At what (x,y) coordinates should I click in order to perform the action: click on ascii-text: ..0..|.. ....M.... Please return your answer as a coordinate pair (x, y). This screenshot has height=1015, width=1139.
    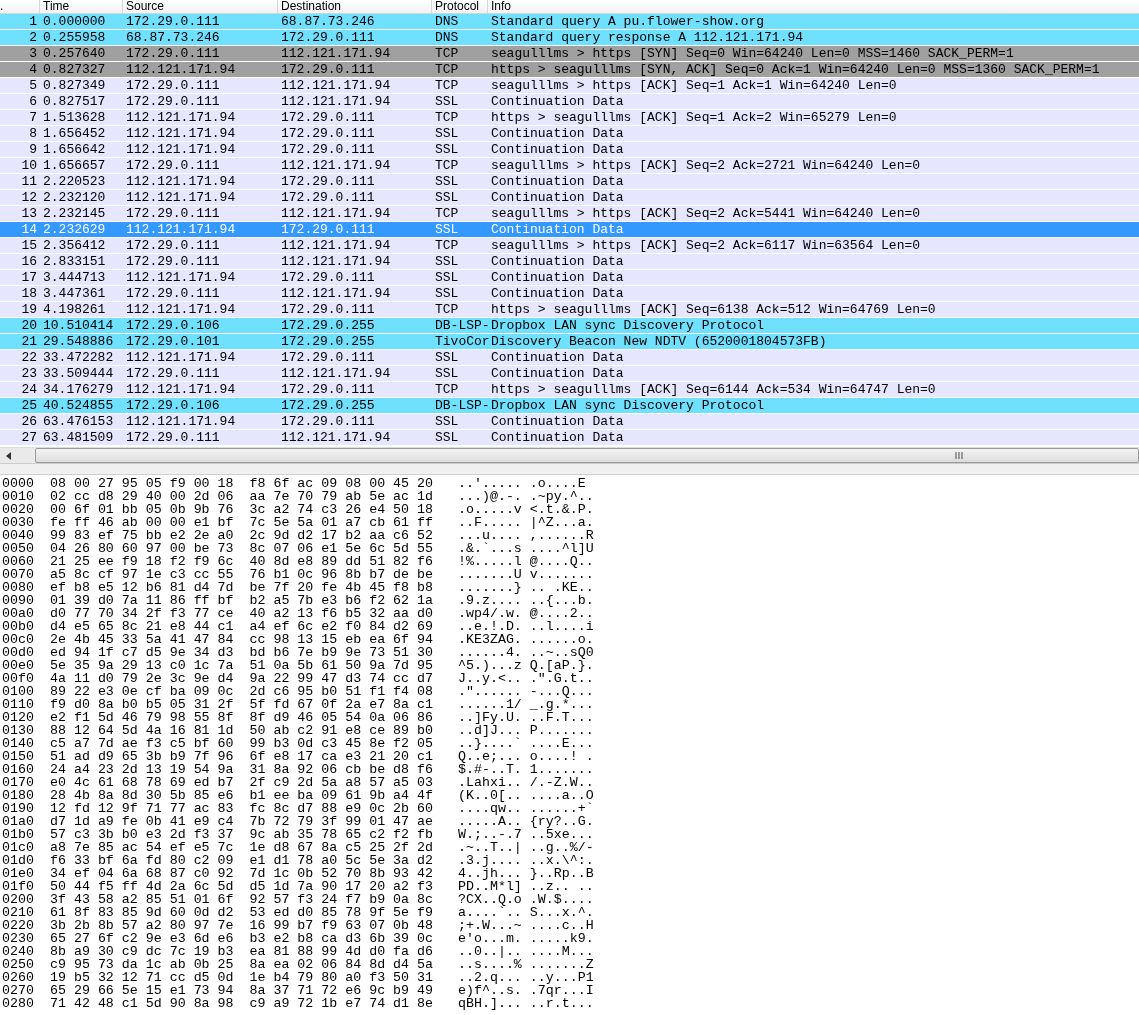
    Looking at the image, I should click on (526, 951).